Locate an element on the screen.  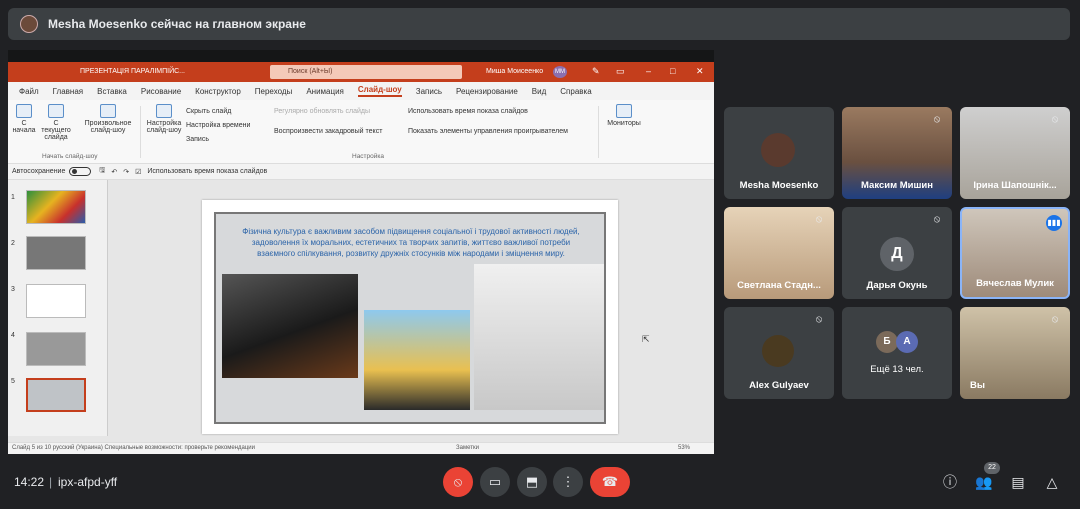
redo-icon: ↷ is located at coordinates (126, 172).